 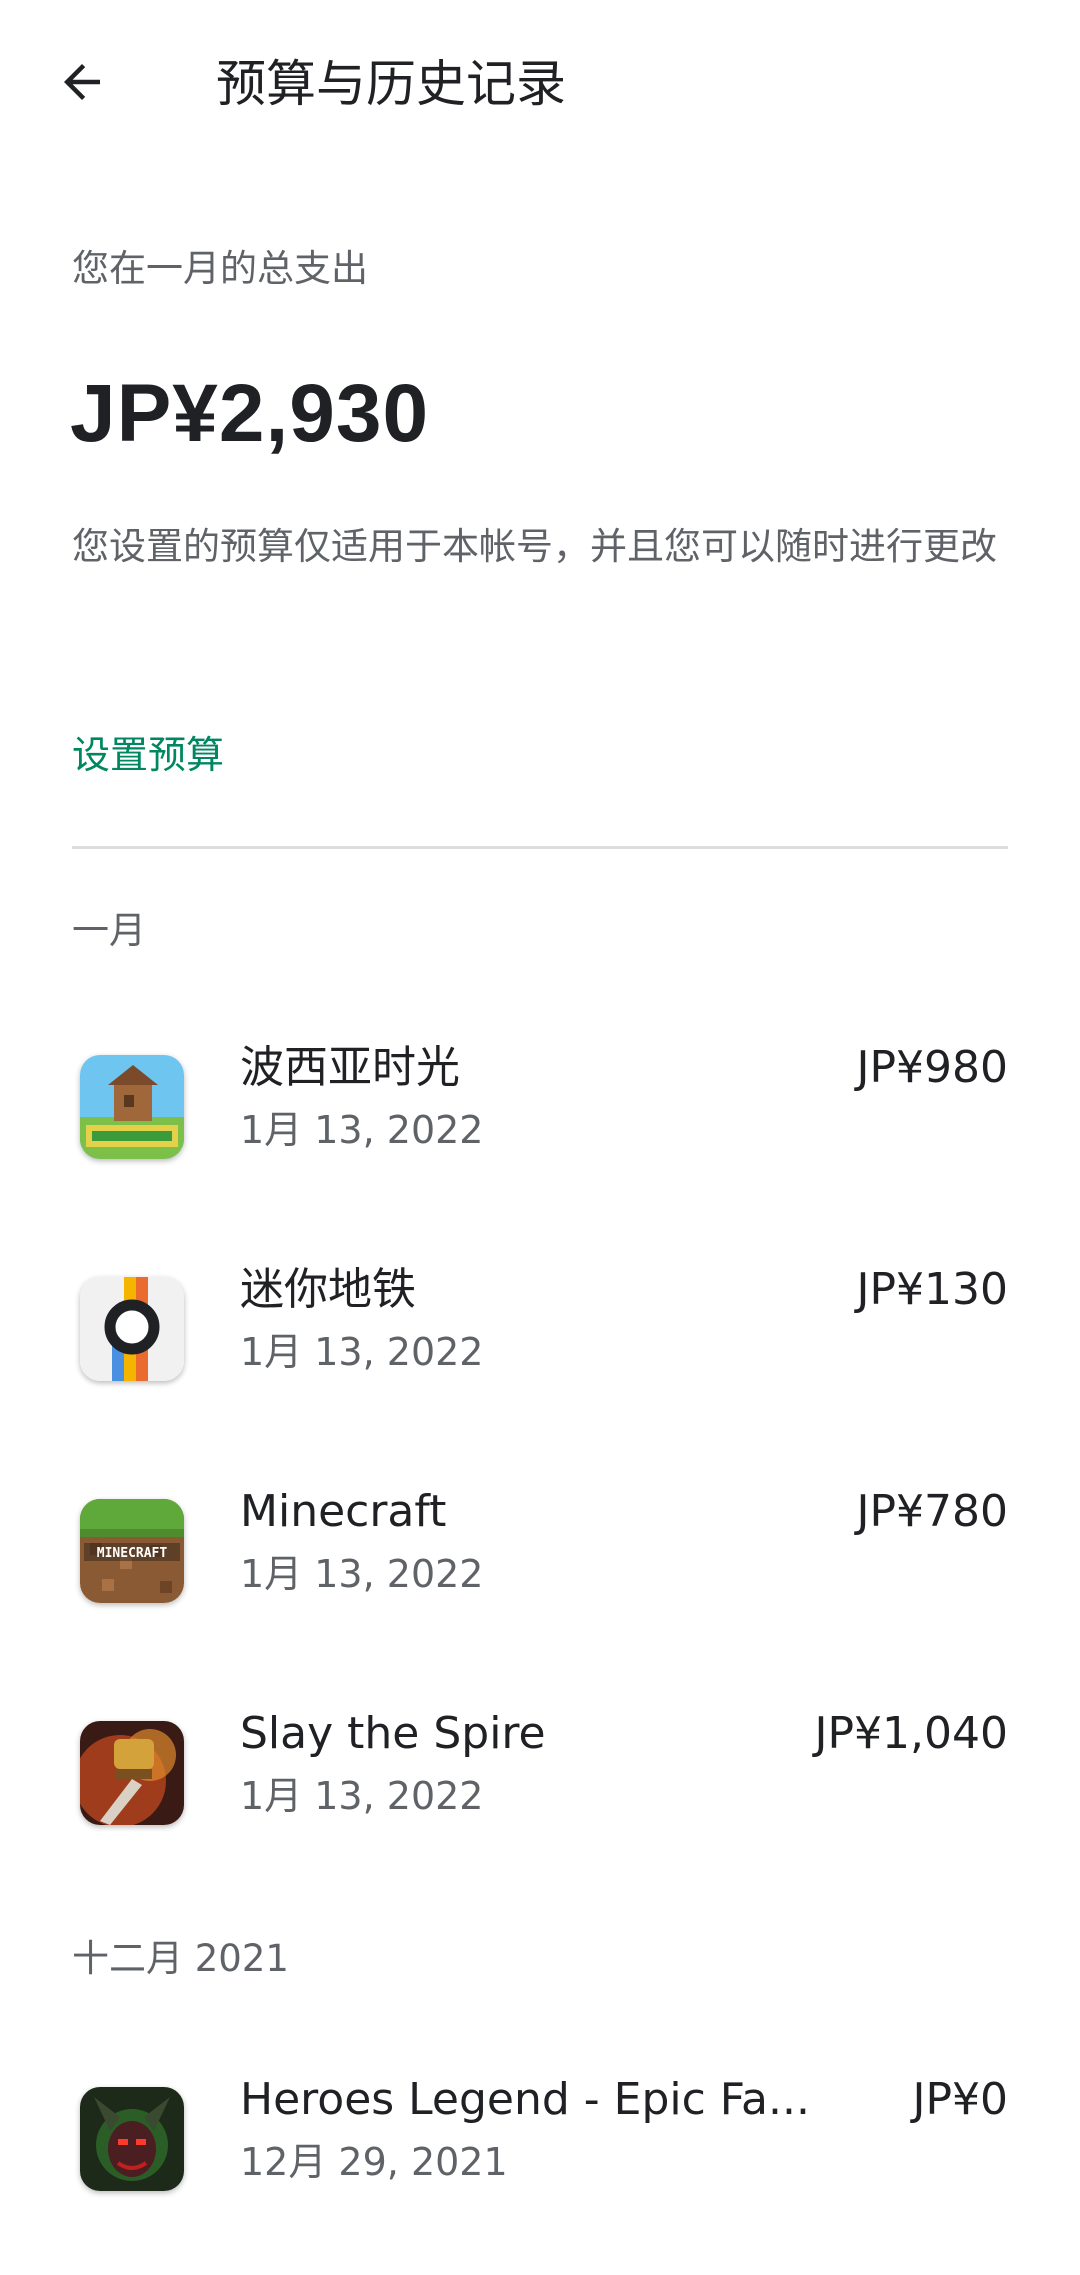 What do you see at coordinates (148, 755) in the screenshot?
I see `set-budget-button: 设置预算` at bounding box center [148, 755].